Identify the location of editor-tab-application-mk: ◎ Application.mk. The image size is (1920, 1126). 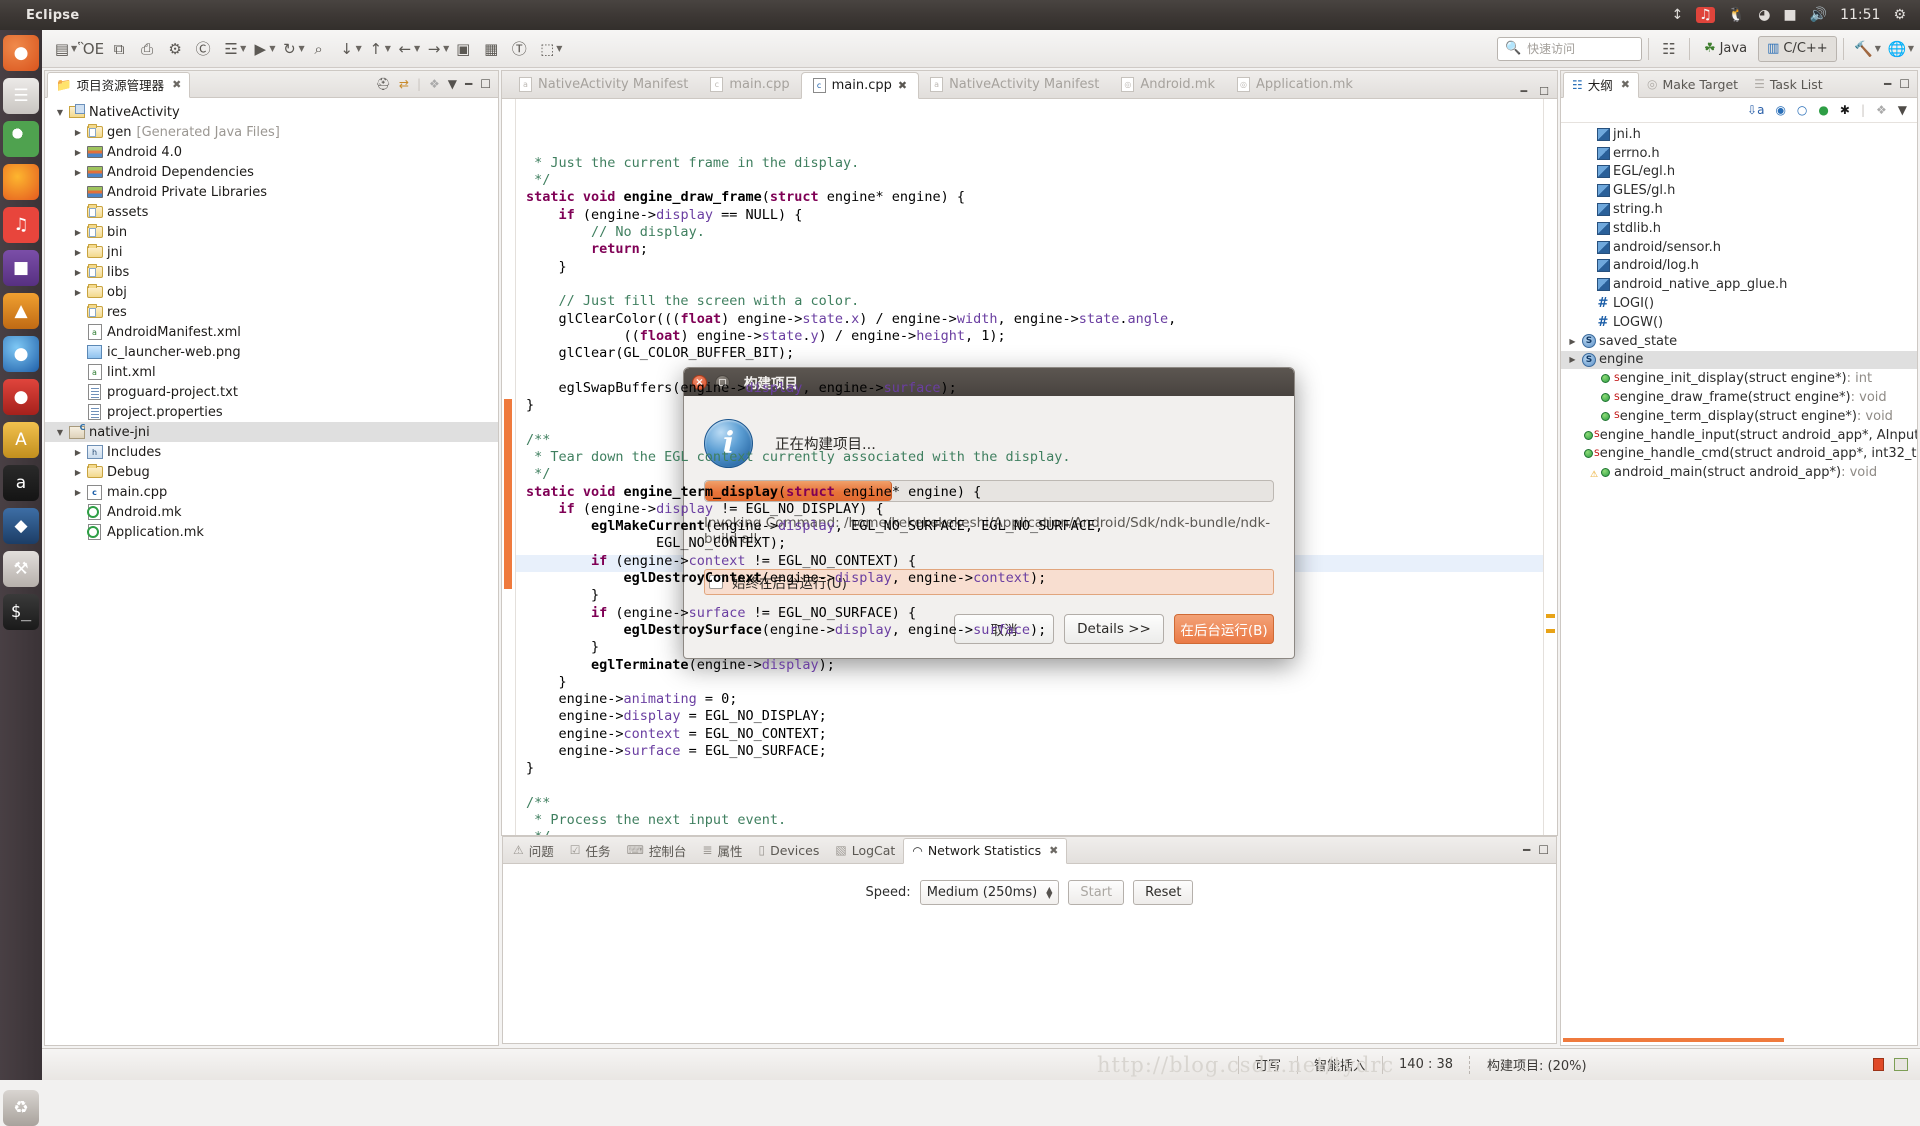
(1295, 84).